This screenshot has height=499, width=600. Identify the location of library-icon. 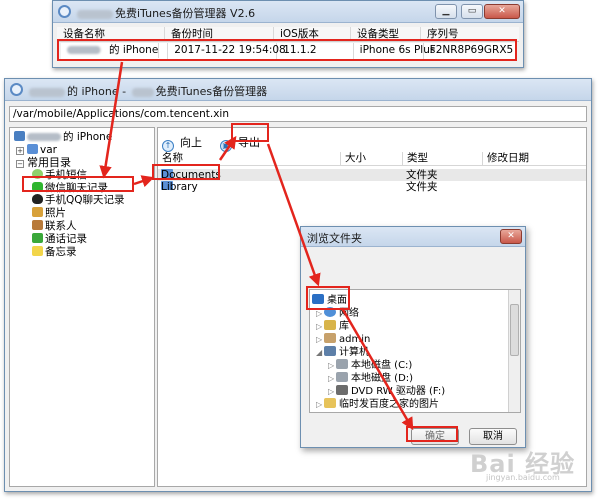
(330, 325).